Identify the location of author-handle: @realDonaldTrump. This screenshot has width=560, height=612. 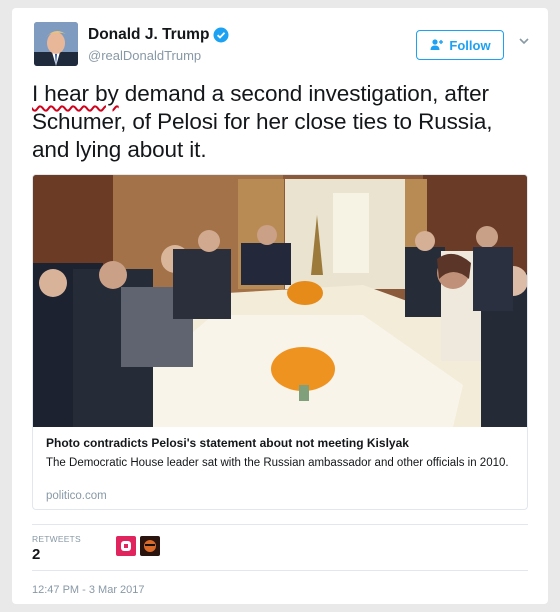
(144, 55).